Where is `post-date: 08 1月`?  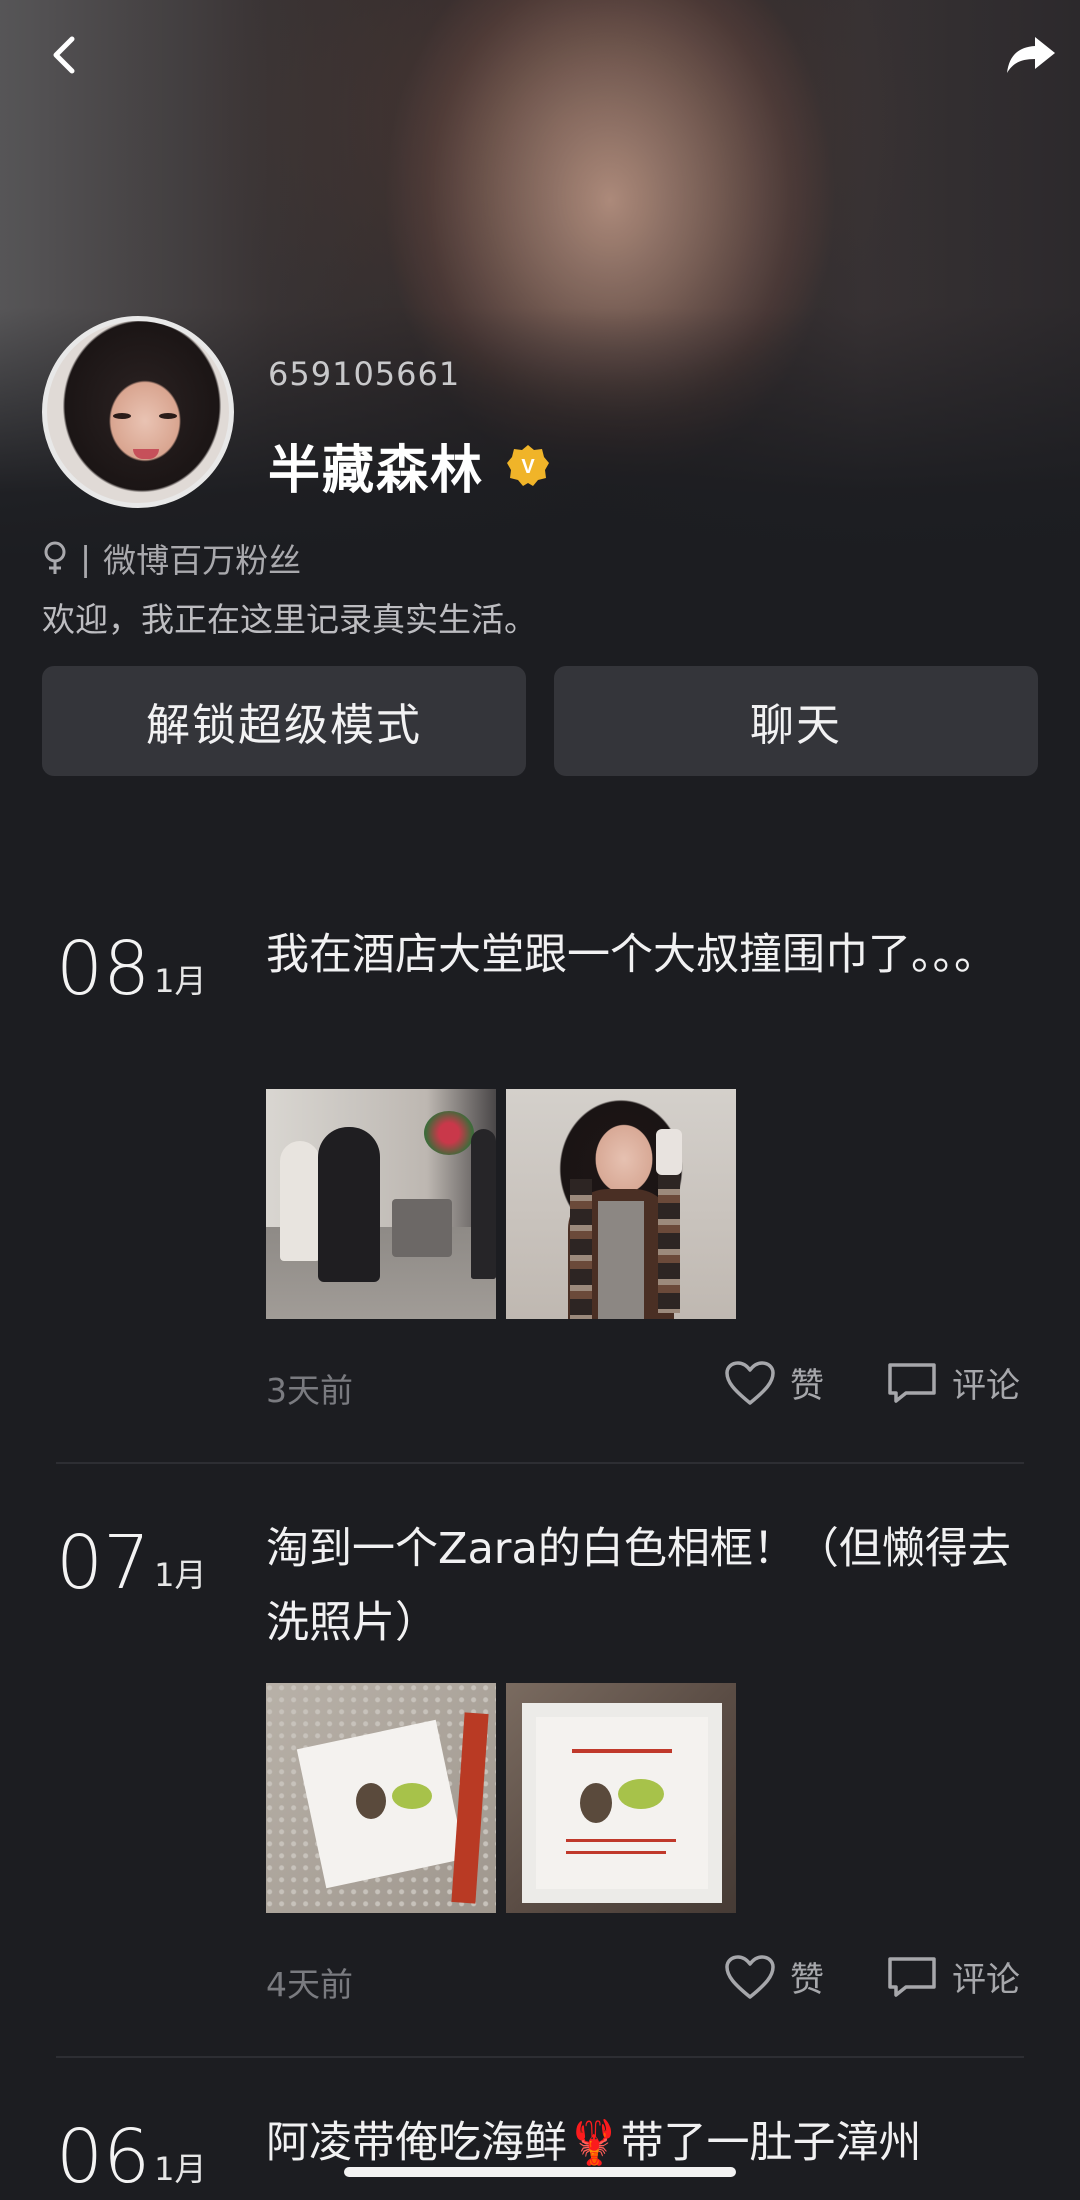 post-date: 08 1月 is located at coordinates (131, 969).